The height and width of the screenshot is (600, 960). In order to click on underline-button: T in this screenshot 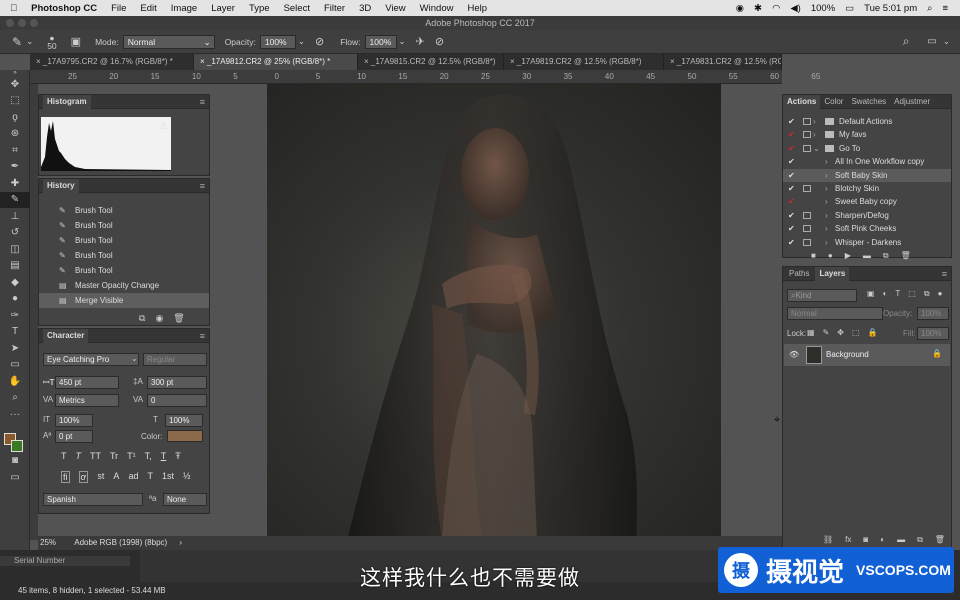, I will do `click(164, 456)`.